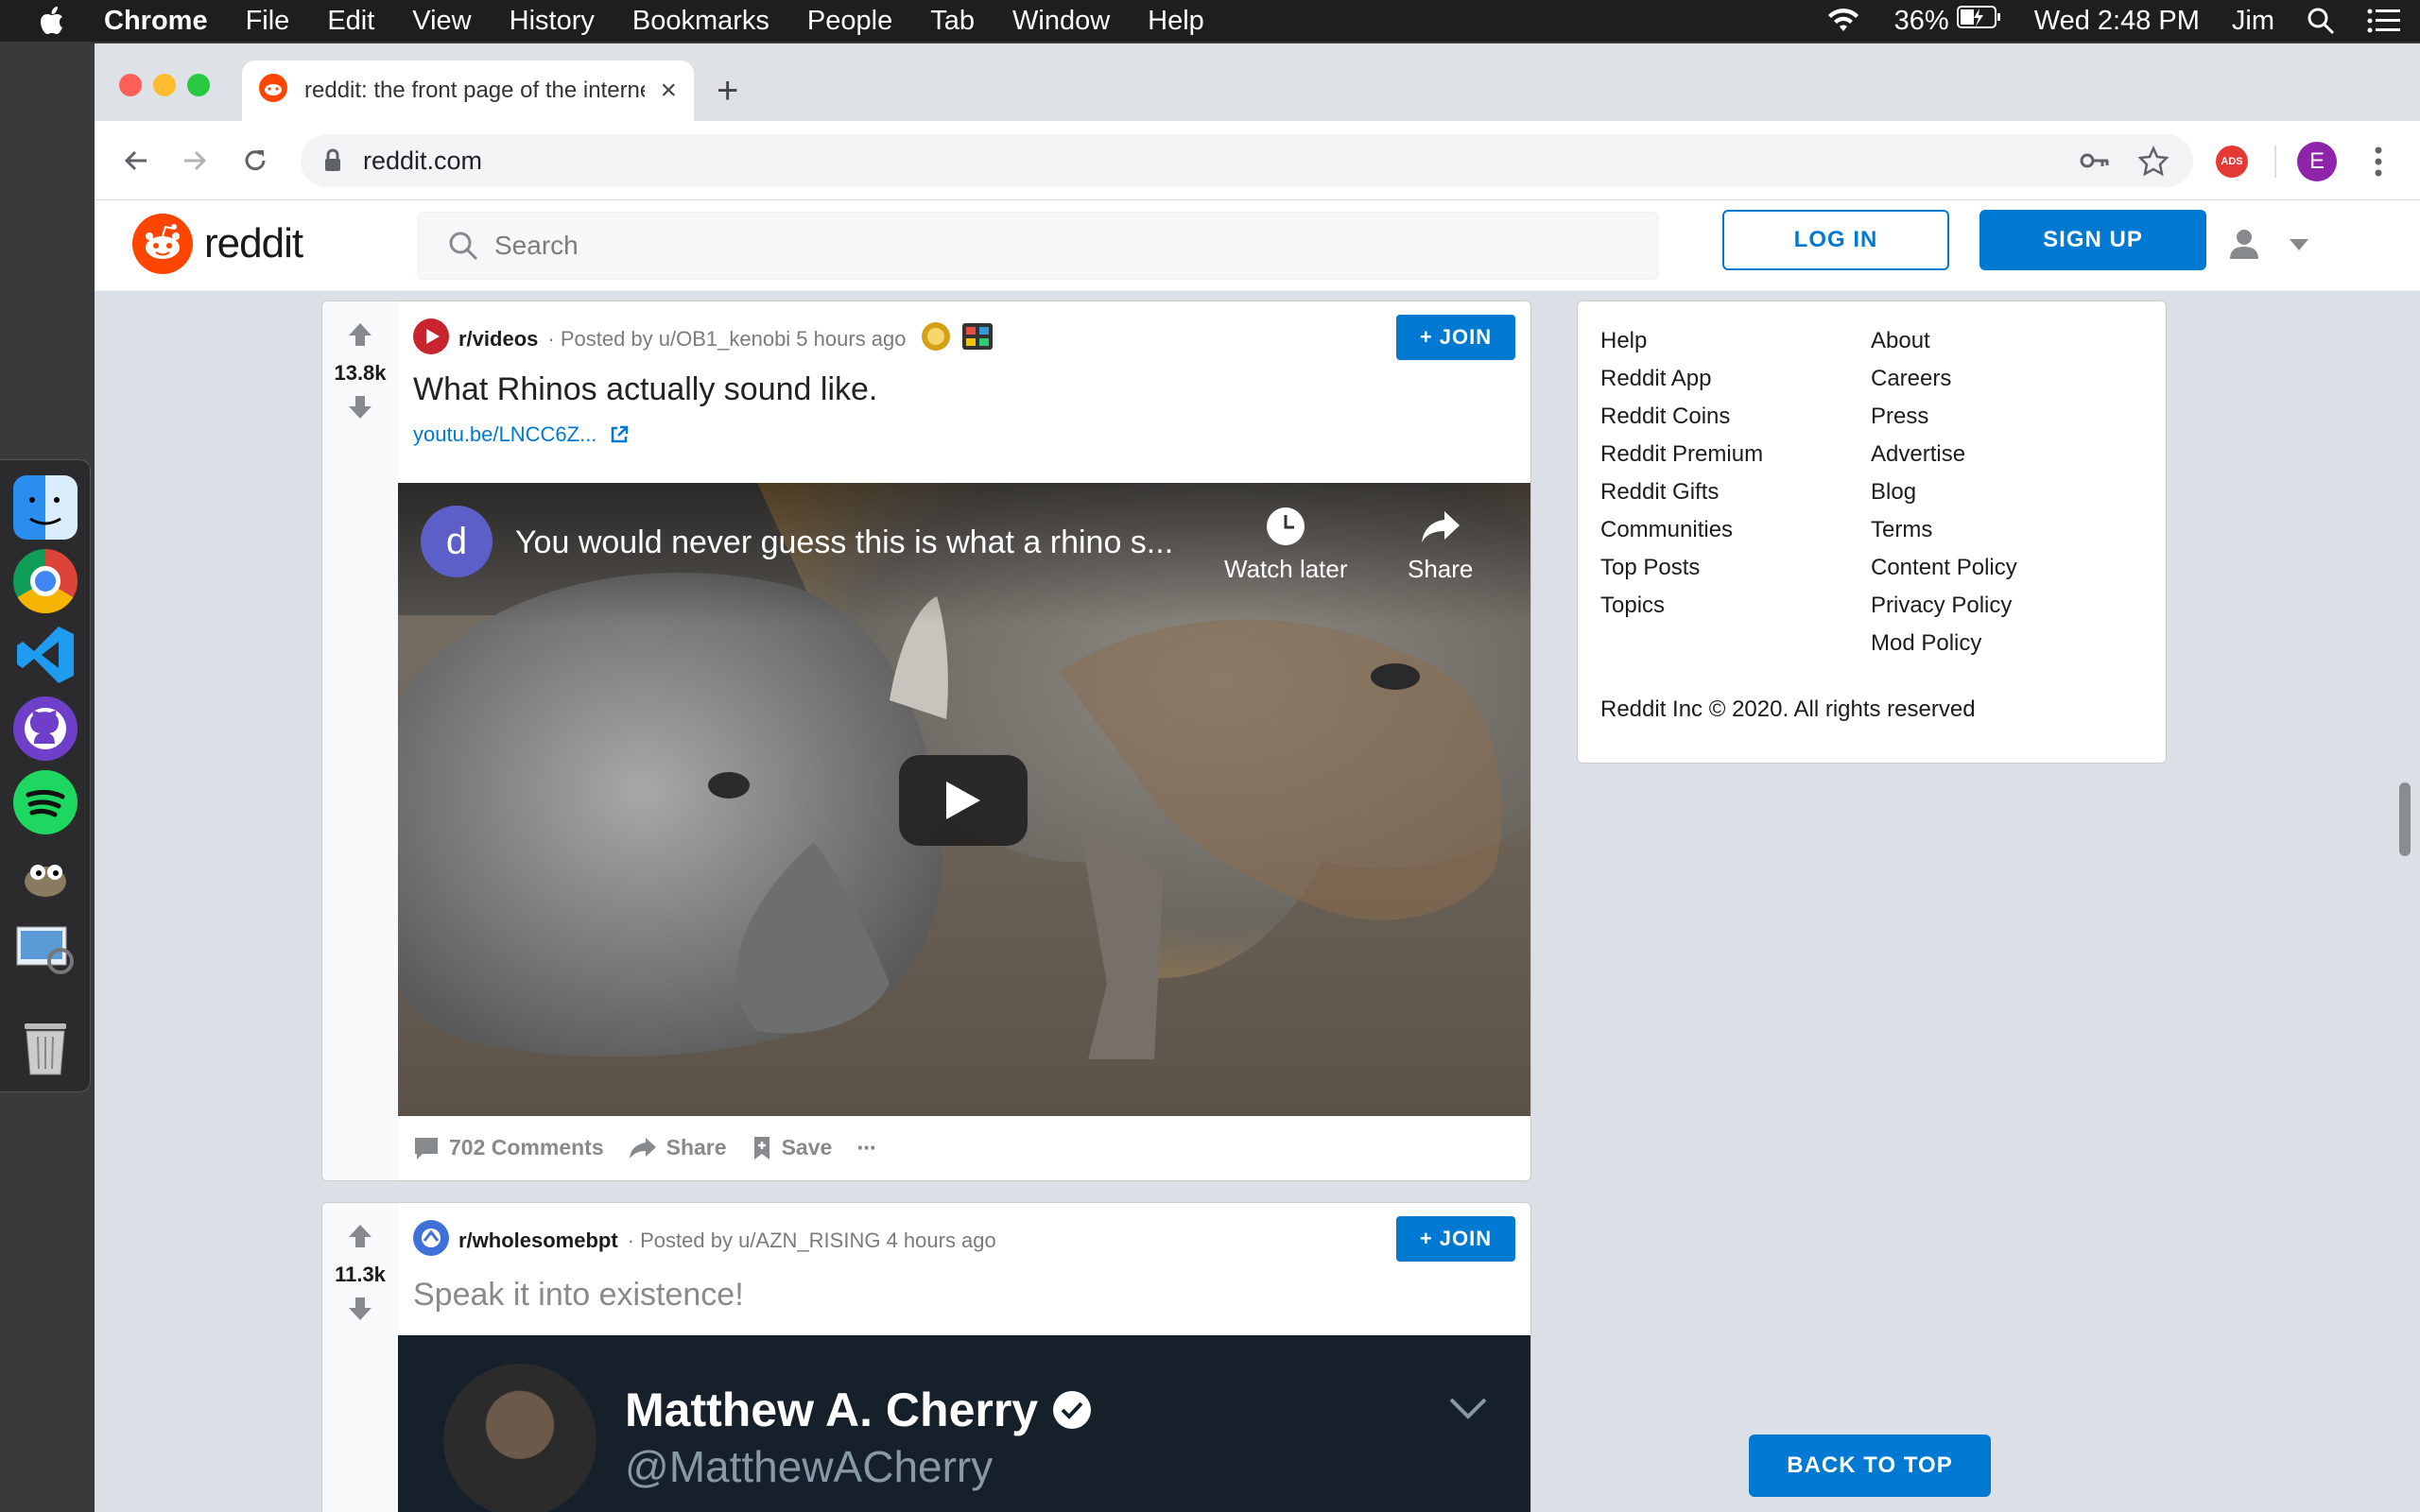 Image resolution: width=2420 pixels, height=1512 pixels. I want to click on sidebar-link: Mod Policy, so click(1944, 643).